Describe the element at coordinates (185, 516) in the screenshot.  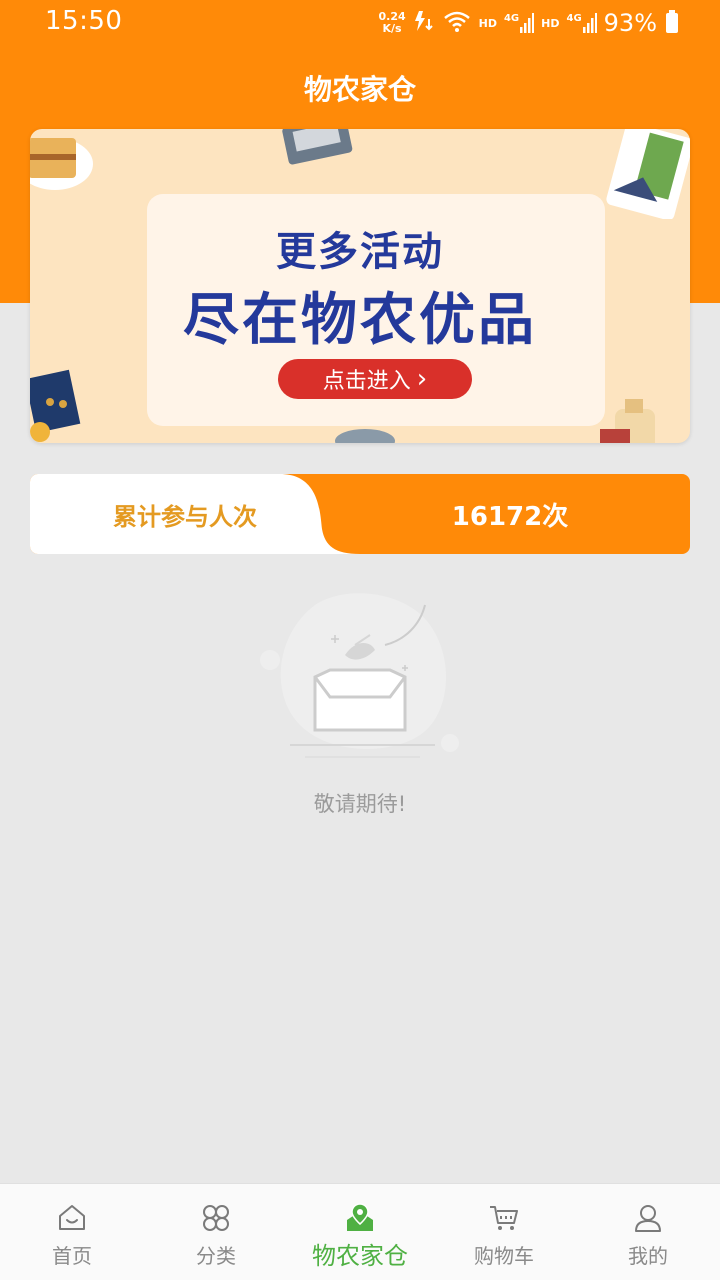
I see `stats-label: 累计参与人次` at that location.